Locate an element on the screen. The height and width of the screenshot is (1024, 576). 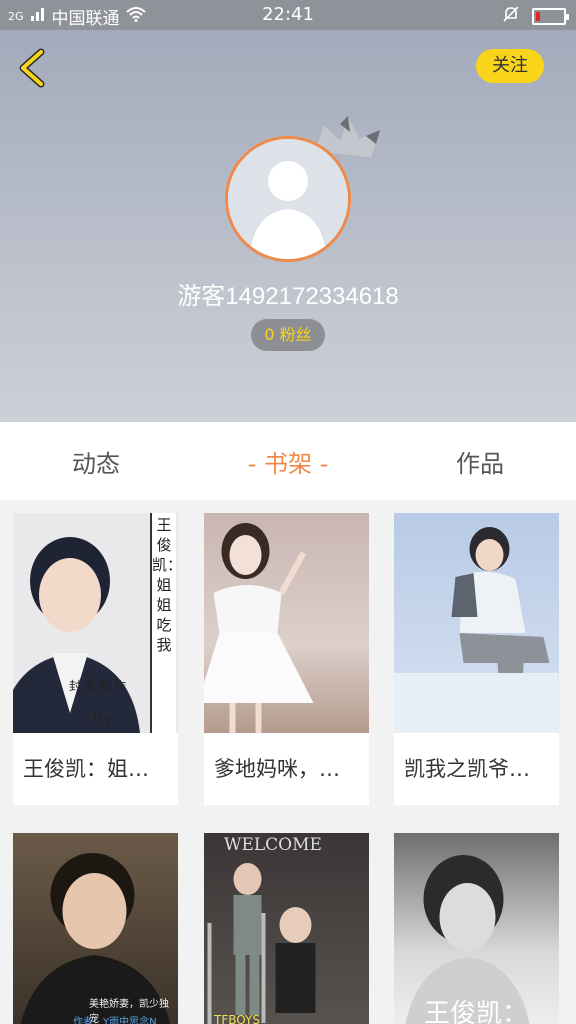
cover-sub: TFBOYS is located at coordinates (237, 1018).